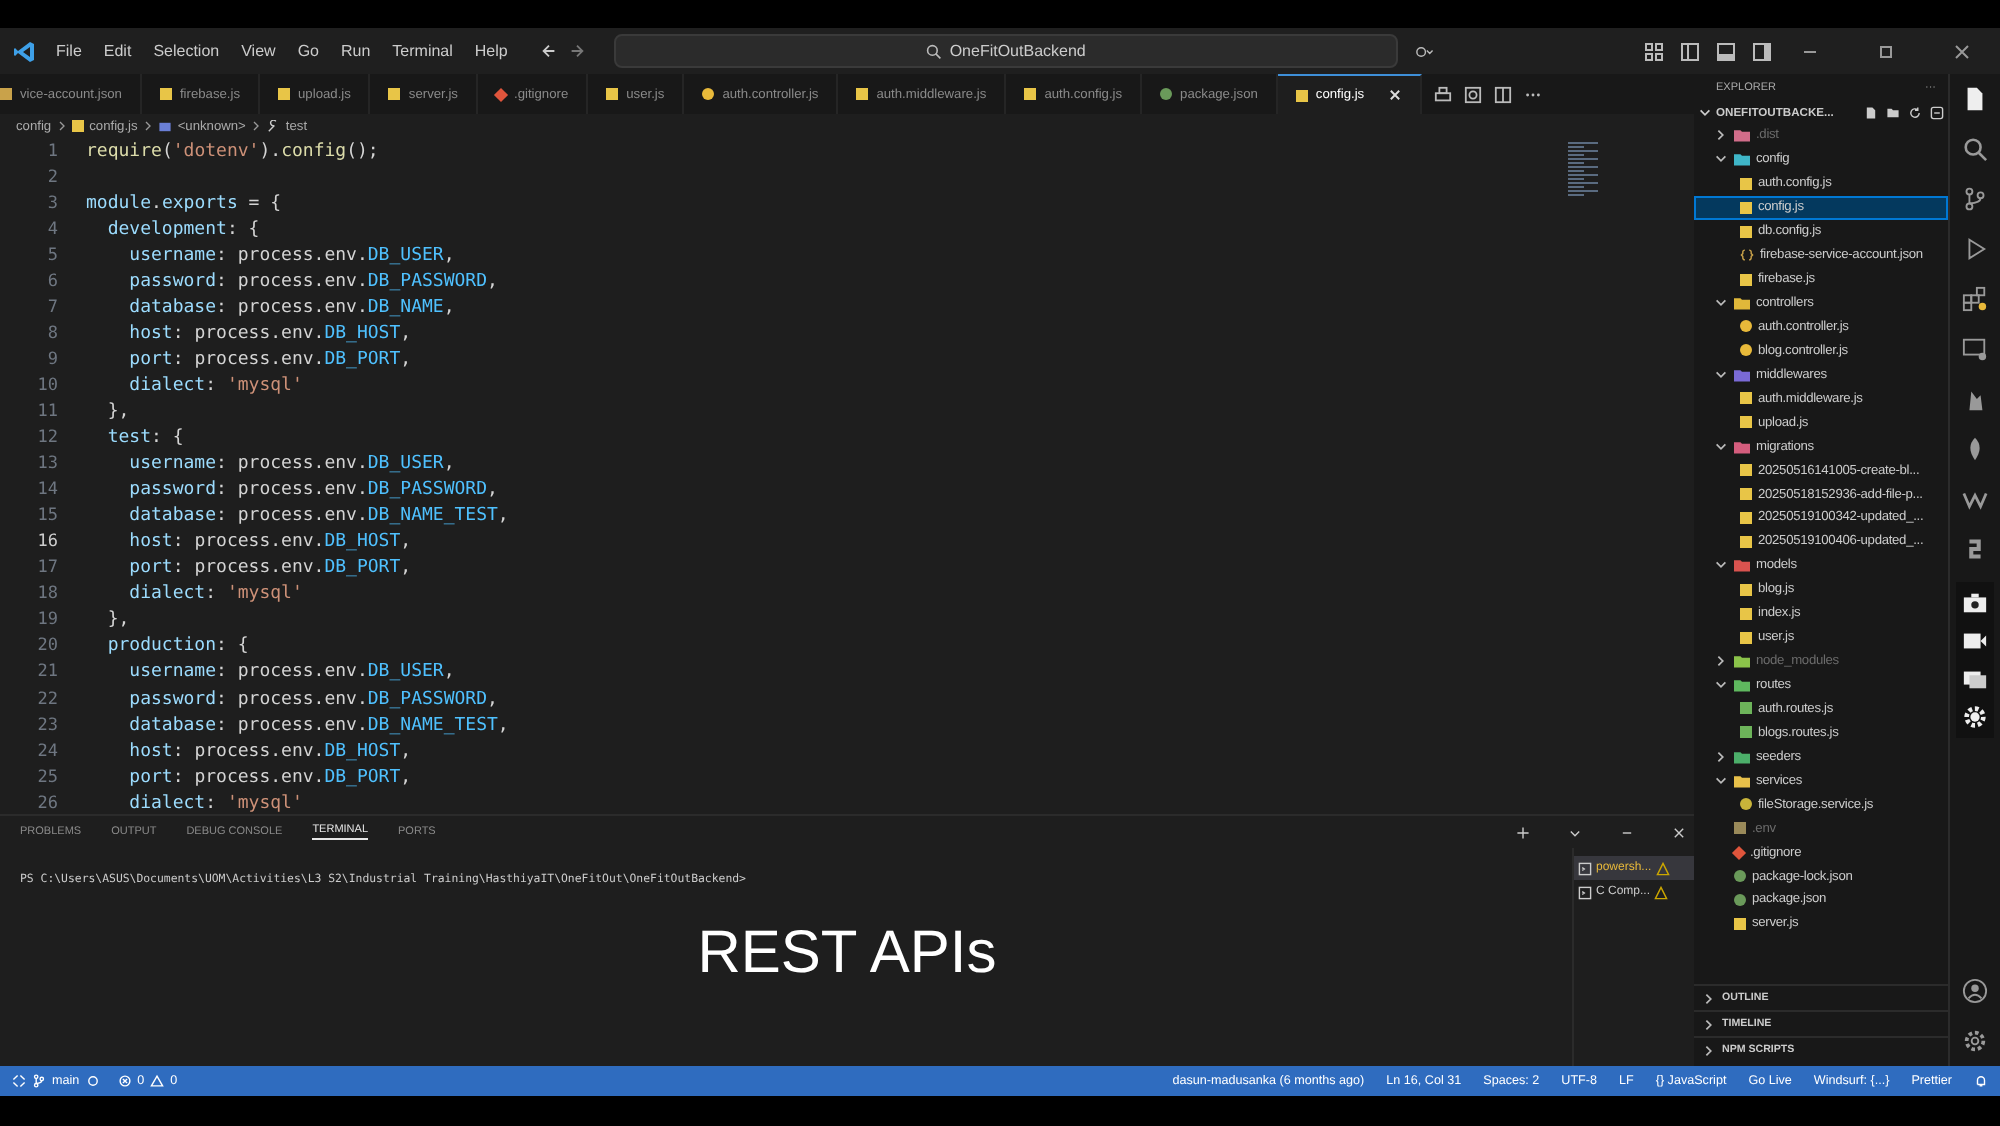  Describe the element at coordinates (355, 51) in the screenshot. I see `menu-item: Run` at that location.